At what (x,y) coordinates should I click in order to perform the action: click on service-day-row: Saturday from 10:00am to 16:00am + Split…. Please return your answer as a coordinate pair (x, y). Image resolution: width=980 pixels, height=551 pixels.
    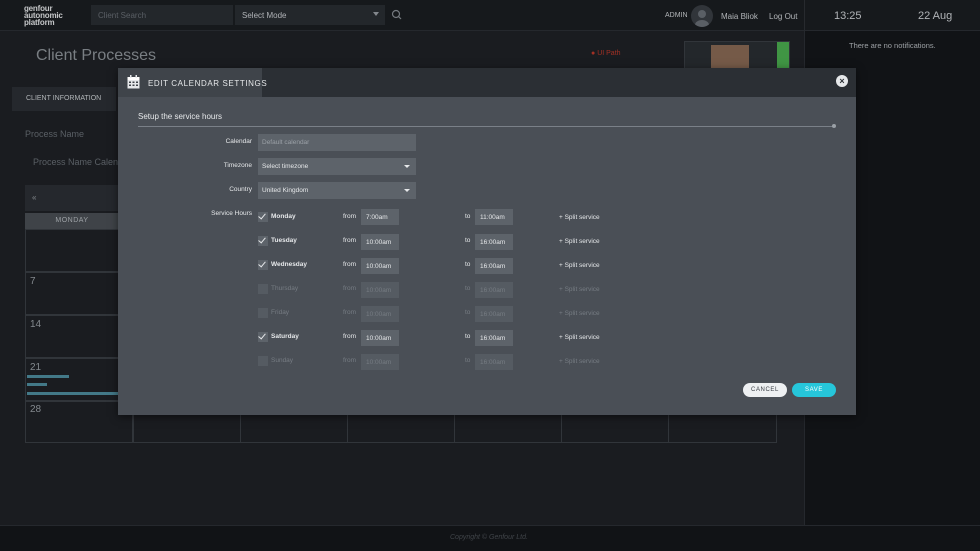
    Looking at the image, I should click on (490, 338).